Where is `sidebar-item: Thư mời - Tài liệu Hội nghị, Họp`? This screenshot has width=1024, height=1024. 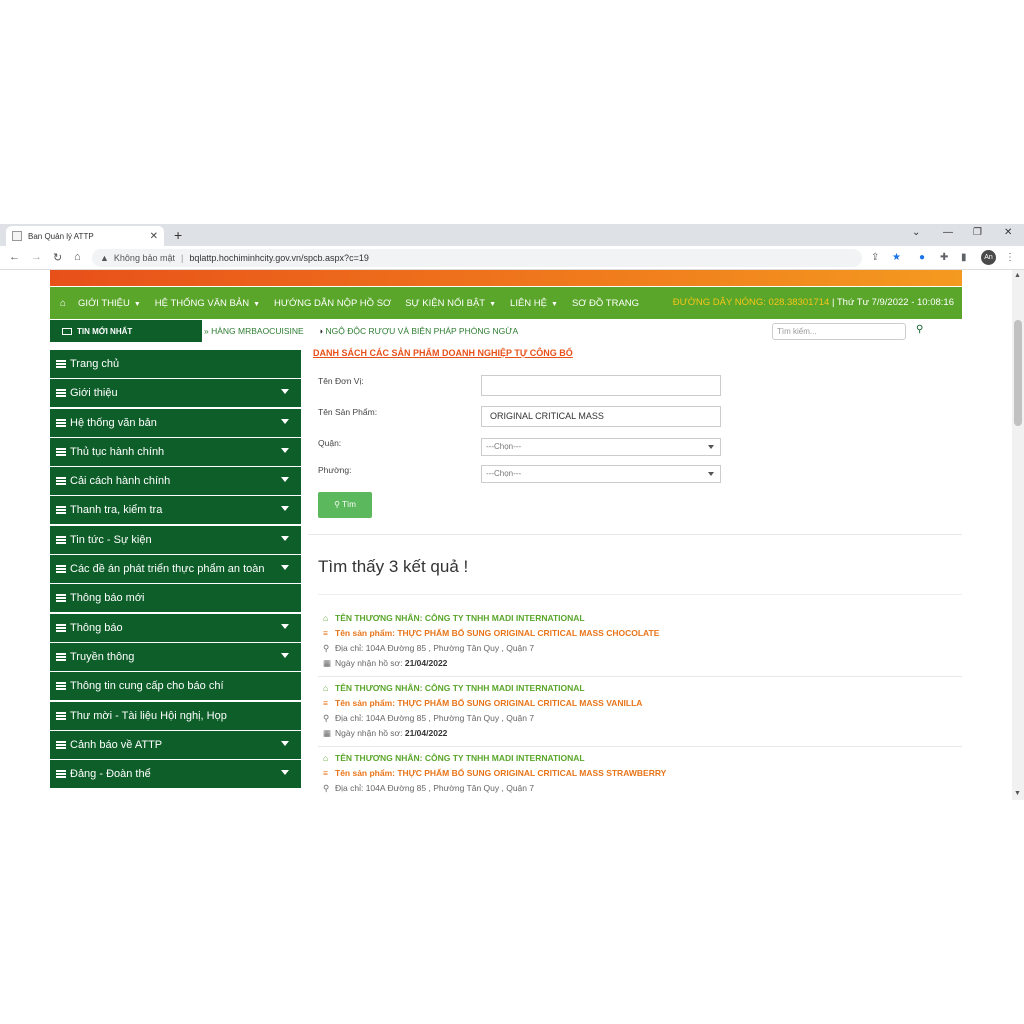 sidebar-item: Thư mời - Tài liệu Hội nghị, Họp is located at coordinates (175, 715).